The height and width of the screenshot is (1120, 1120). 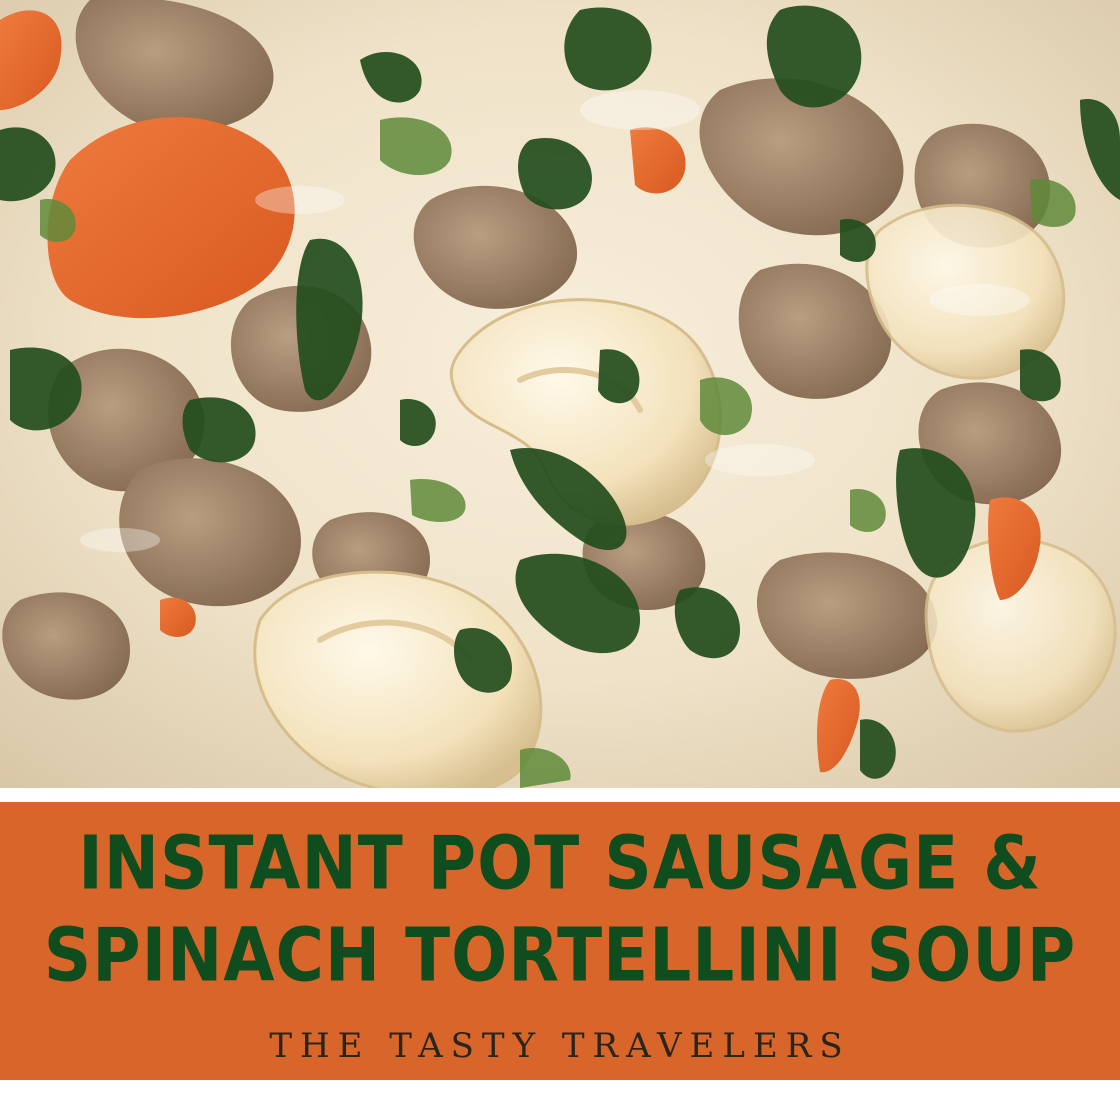 I want to click on photo-divider, so click(x=560, y=795).